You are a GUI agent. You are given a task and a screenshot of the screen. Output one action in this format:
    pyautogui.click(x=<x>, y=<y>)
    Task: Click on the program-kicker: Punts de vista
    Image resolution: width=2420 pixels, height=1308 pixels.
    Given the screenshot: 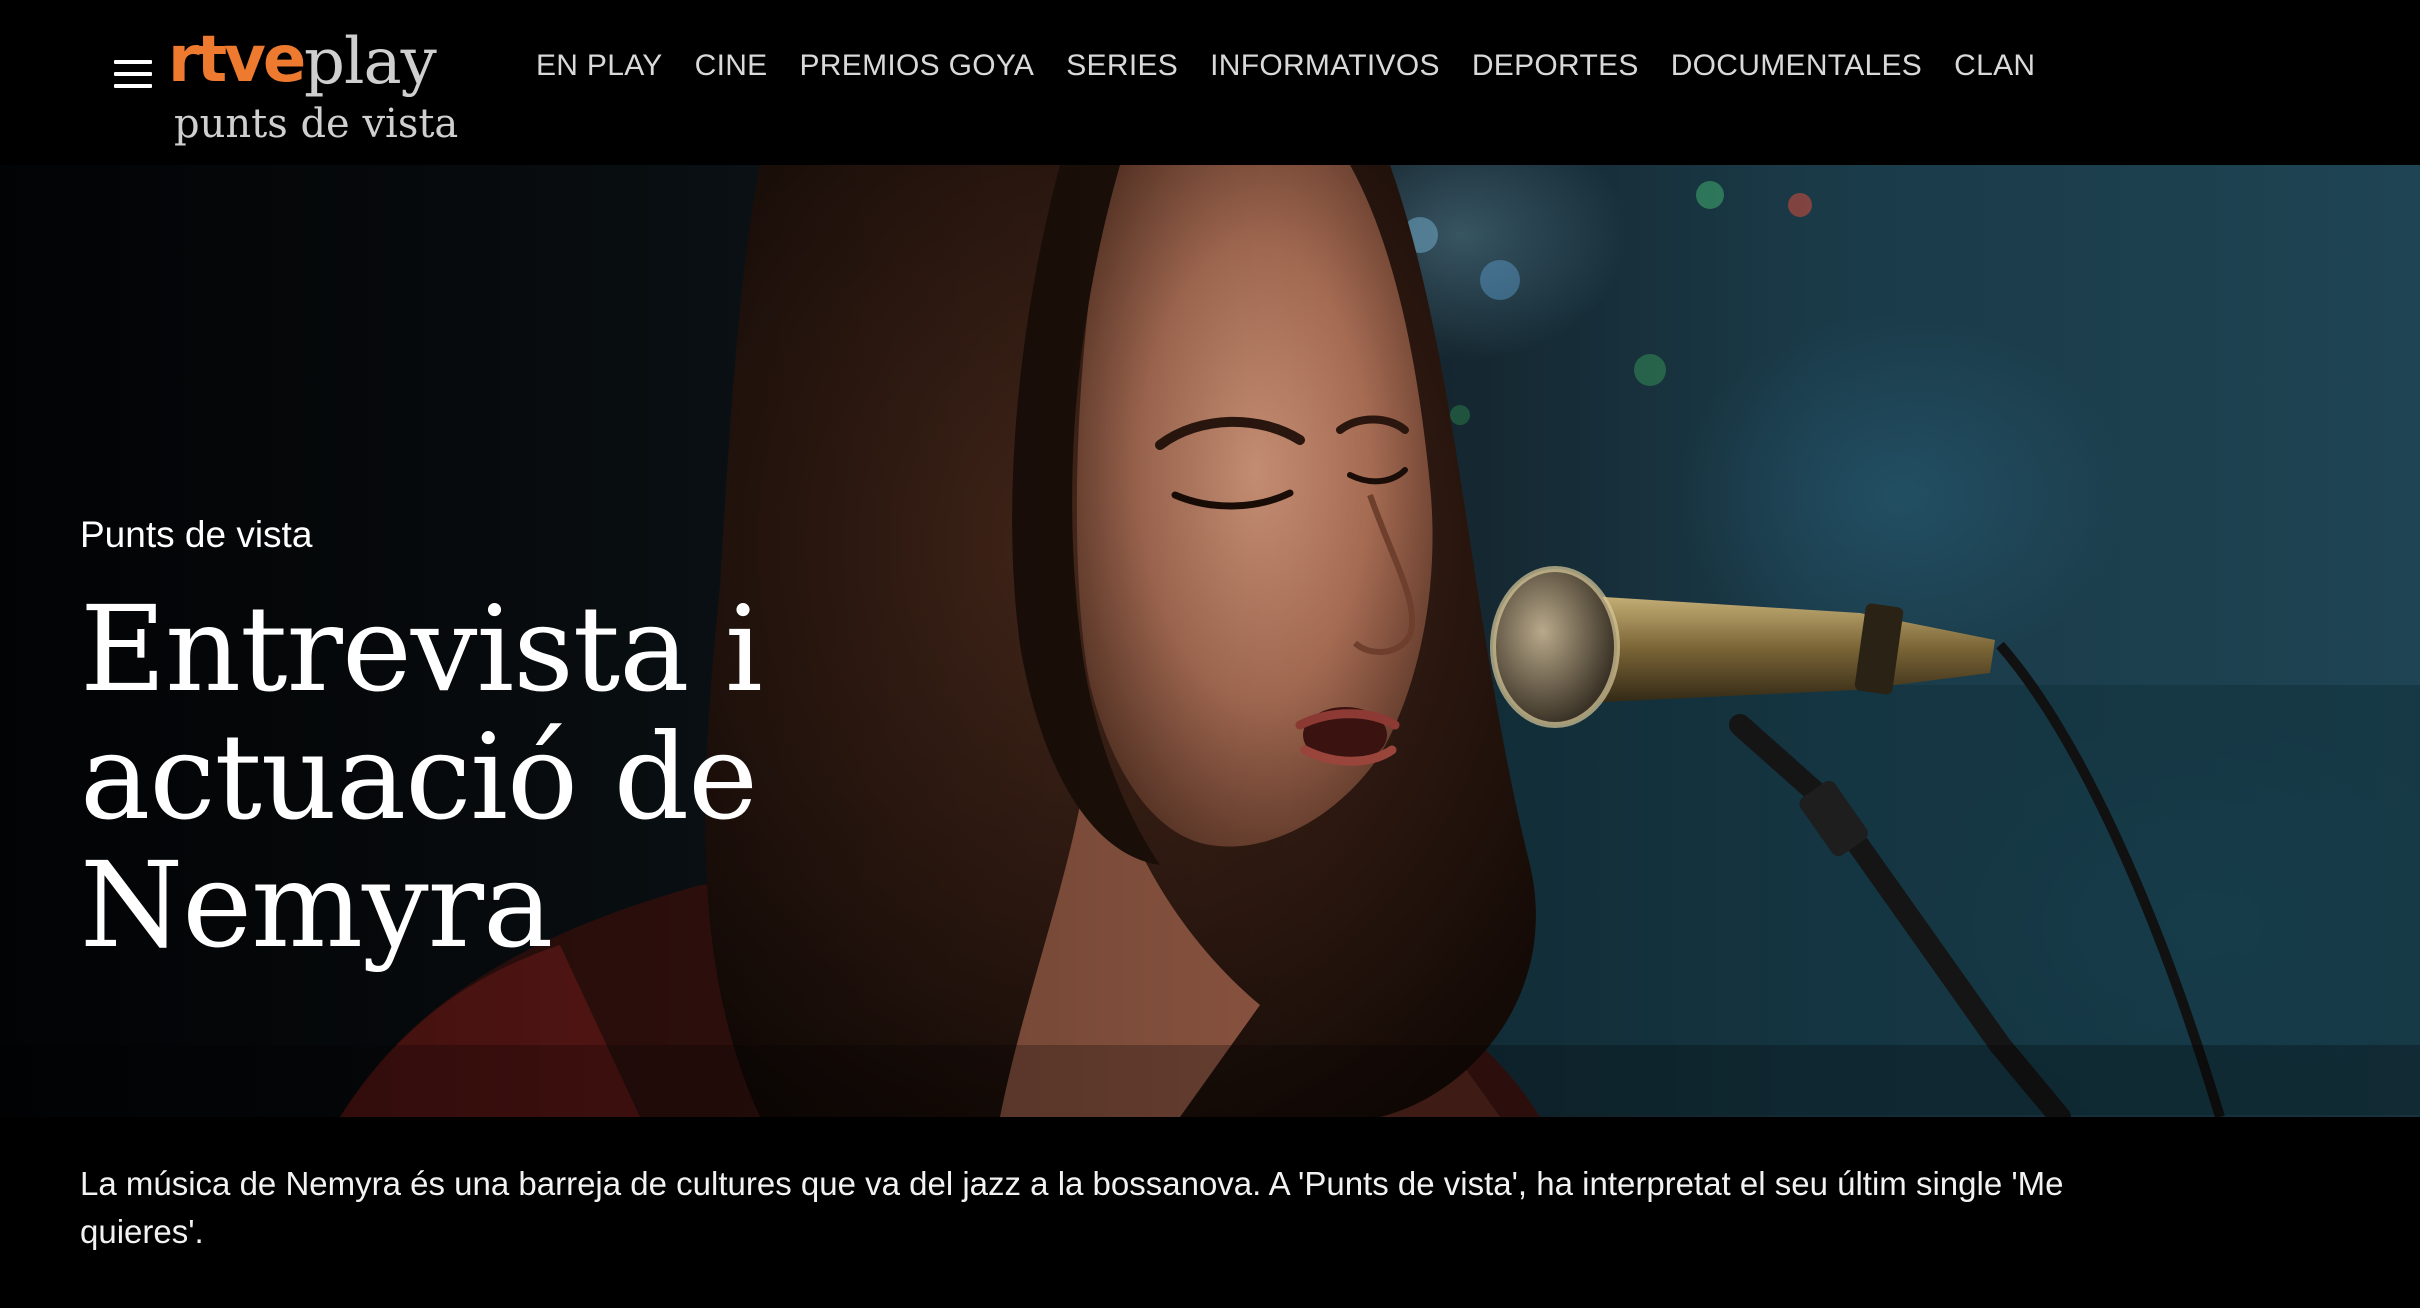 What is the action you would take?
    pyautogui.click(x=196, y=535)
    